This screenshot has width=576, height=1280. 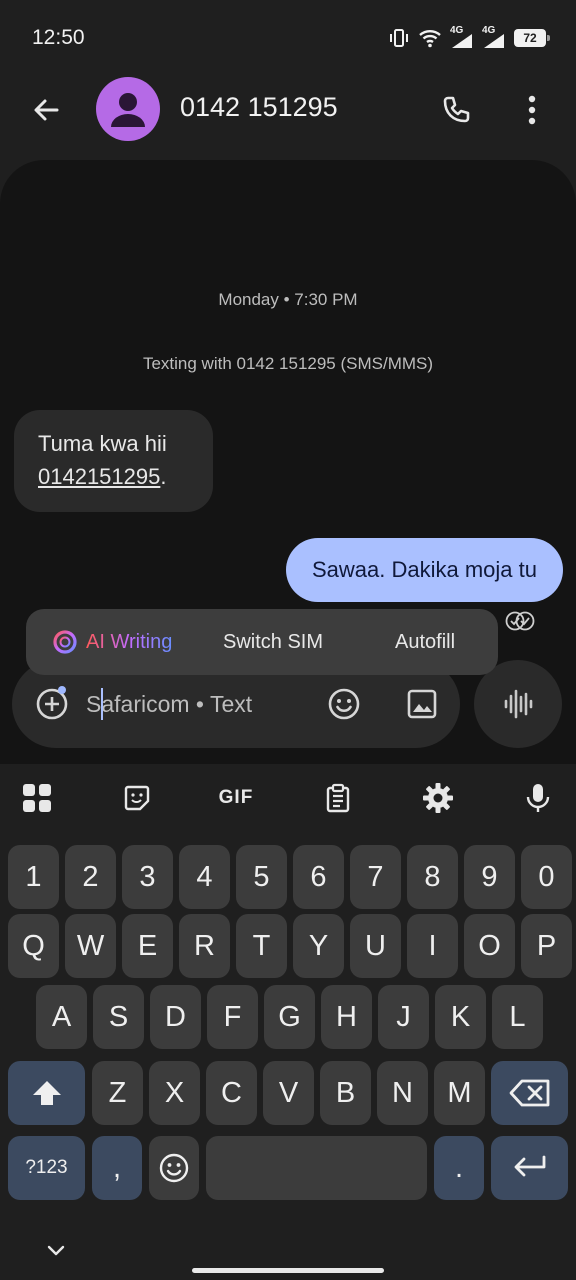 What do you see at coordinates (432, 946) in the screenshot?
I see `key-i: I` at bounding box center [432, 946].